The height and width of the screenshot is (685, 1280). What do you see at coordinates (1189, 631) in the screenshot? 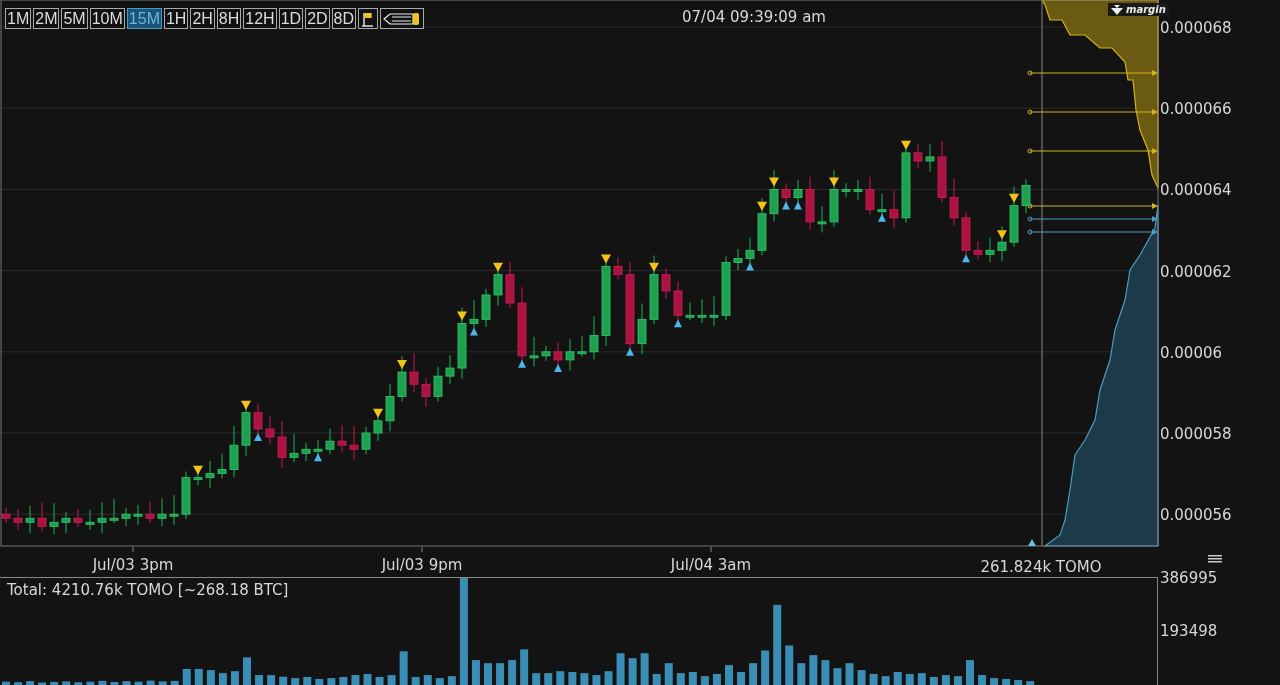
I see `volume-axis-label: 193498` at bounding box center [1189, 631].